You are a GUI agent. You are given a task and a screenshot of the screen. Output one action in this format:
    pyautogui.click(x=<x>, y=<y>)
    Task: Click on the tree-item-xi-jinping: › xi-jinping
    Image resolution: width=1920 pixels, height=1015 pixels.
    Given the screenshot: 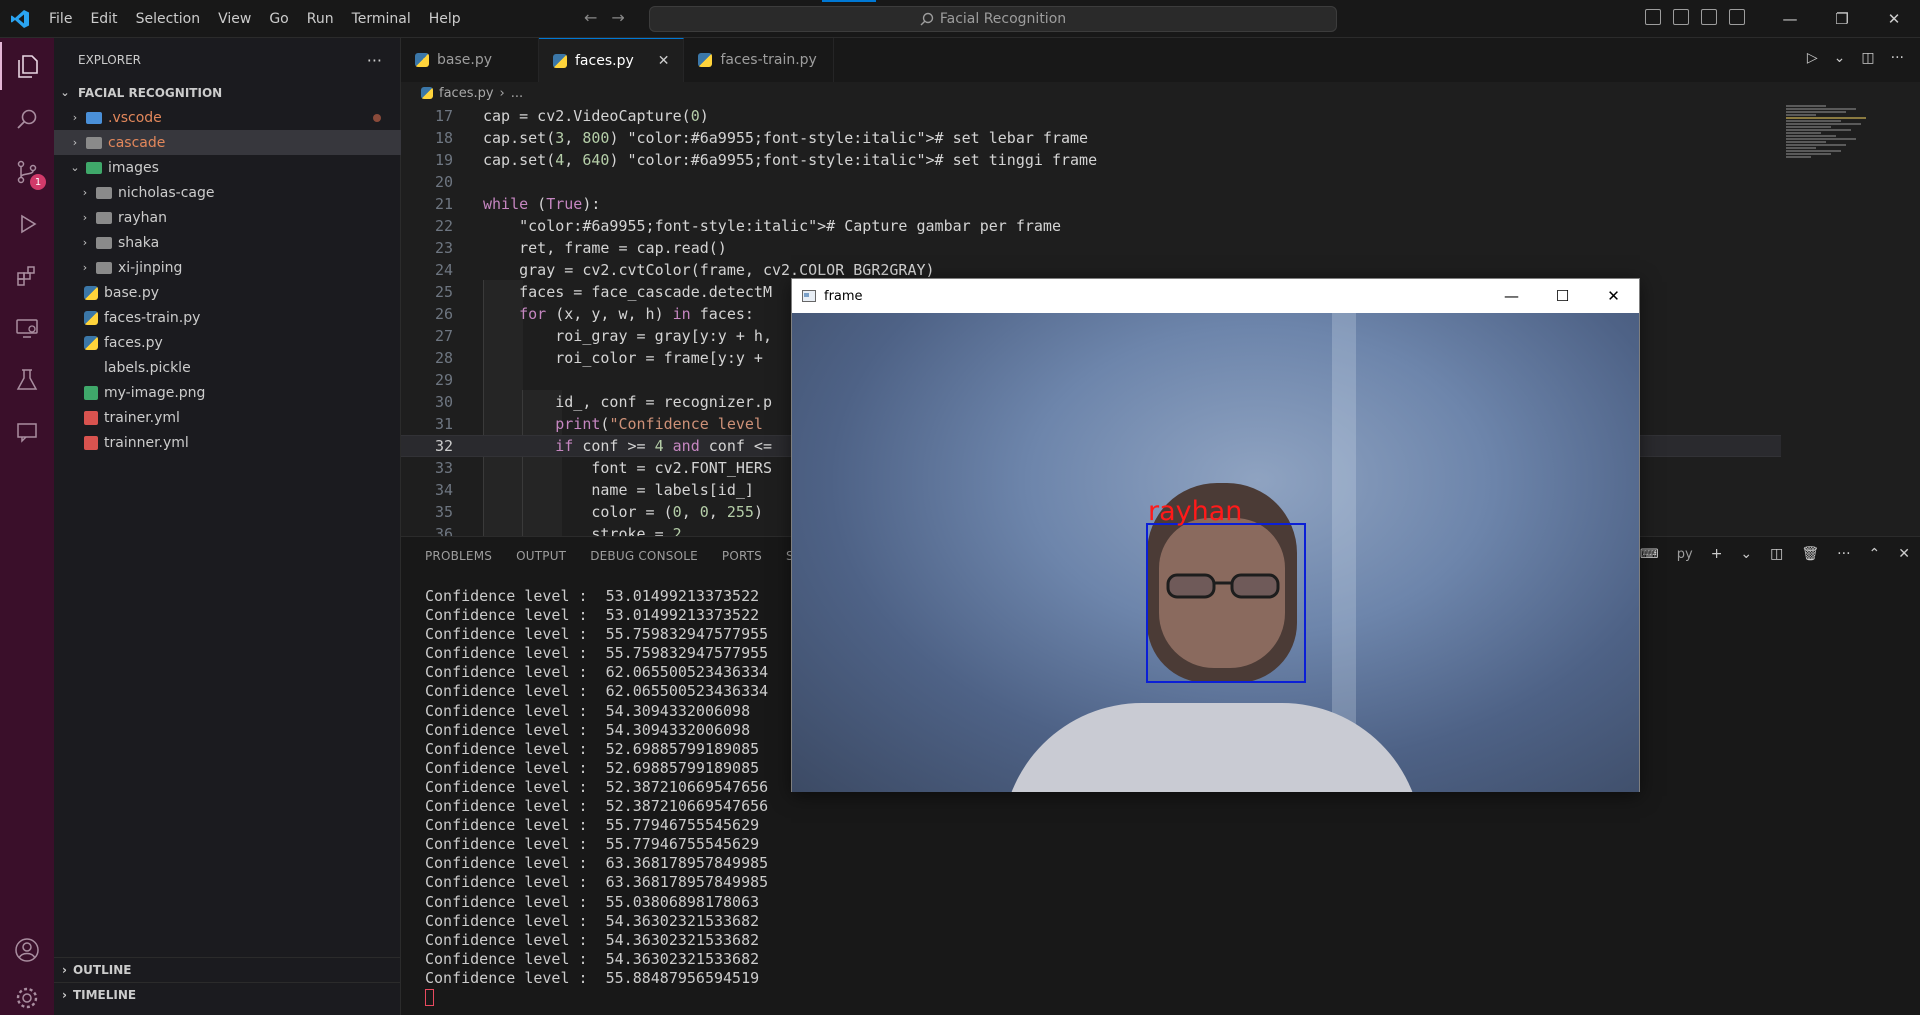 What is the action you would take?
    pyautogui.click(x=227, y=267)
    